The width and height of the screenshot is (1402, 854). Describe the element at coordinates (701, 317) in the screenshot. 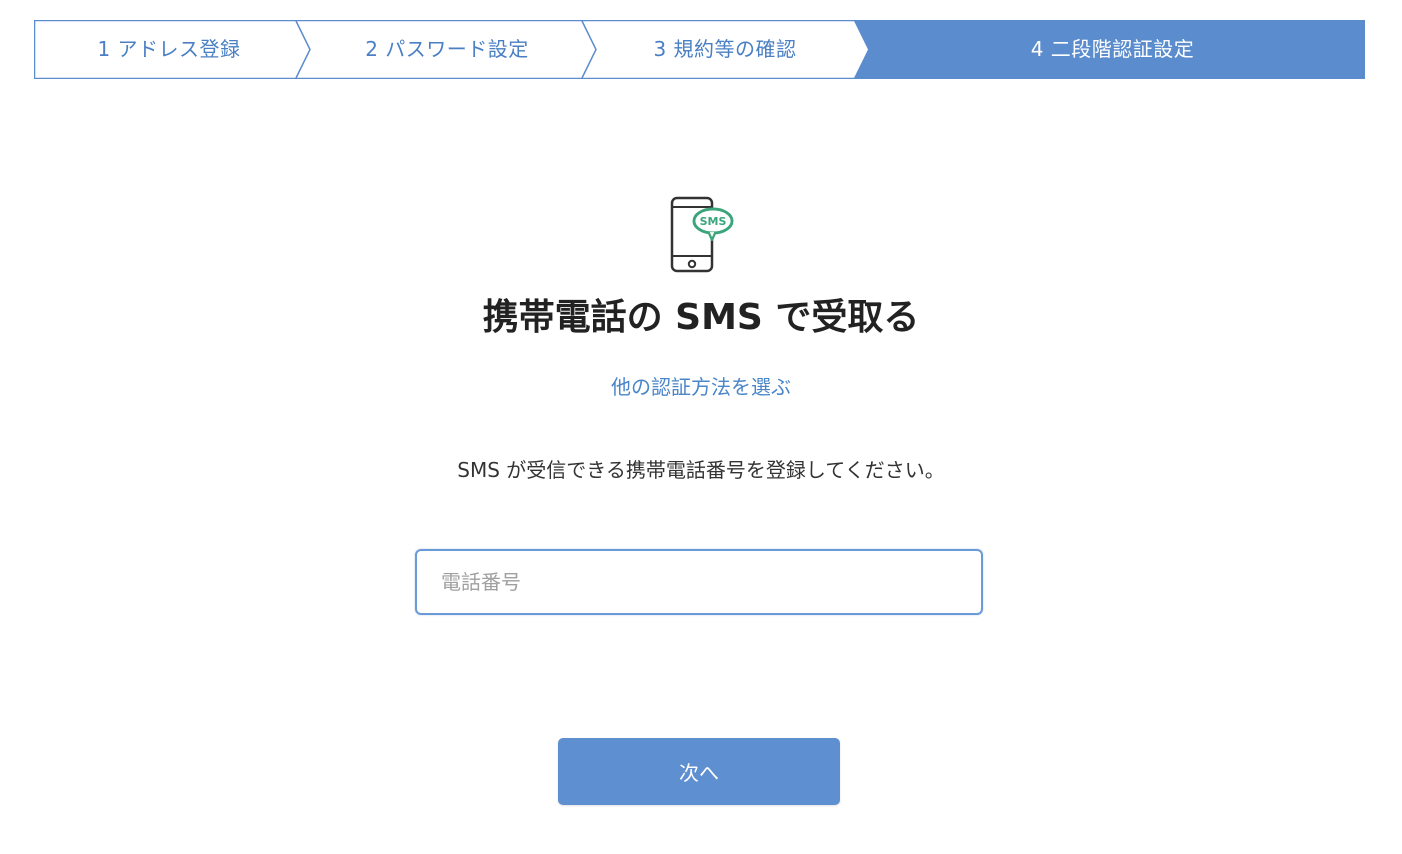

I see `page-title: 携帯電話の SMS で受取る` at that location.